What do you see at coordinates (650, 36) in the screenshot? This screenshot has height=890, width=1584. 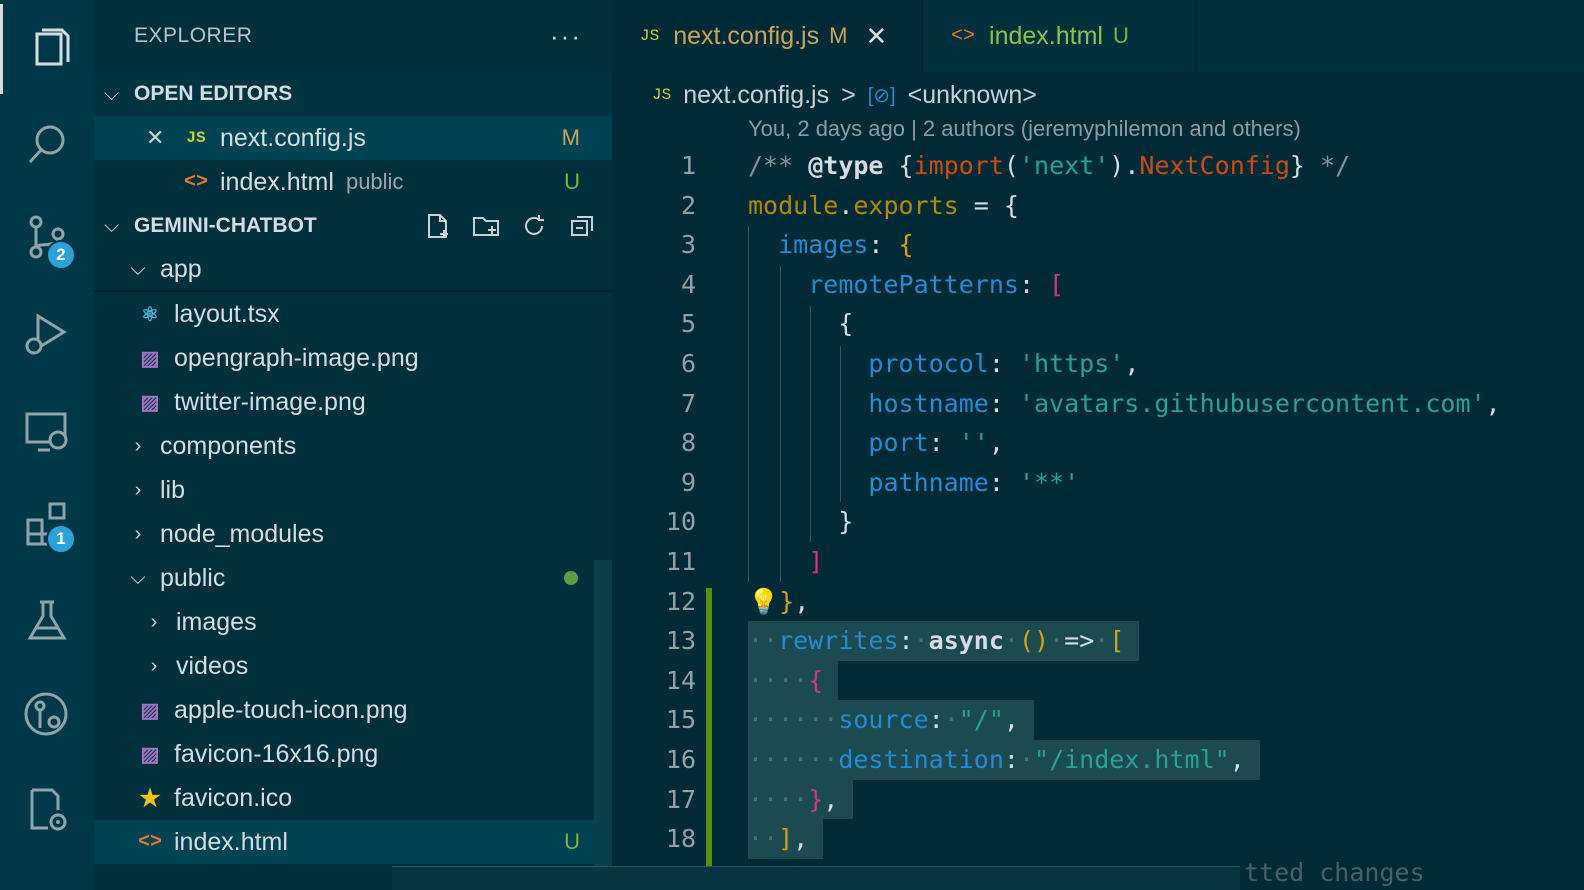 I see `javascript-file-icon: JS` at bounding box center [650, 36].